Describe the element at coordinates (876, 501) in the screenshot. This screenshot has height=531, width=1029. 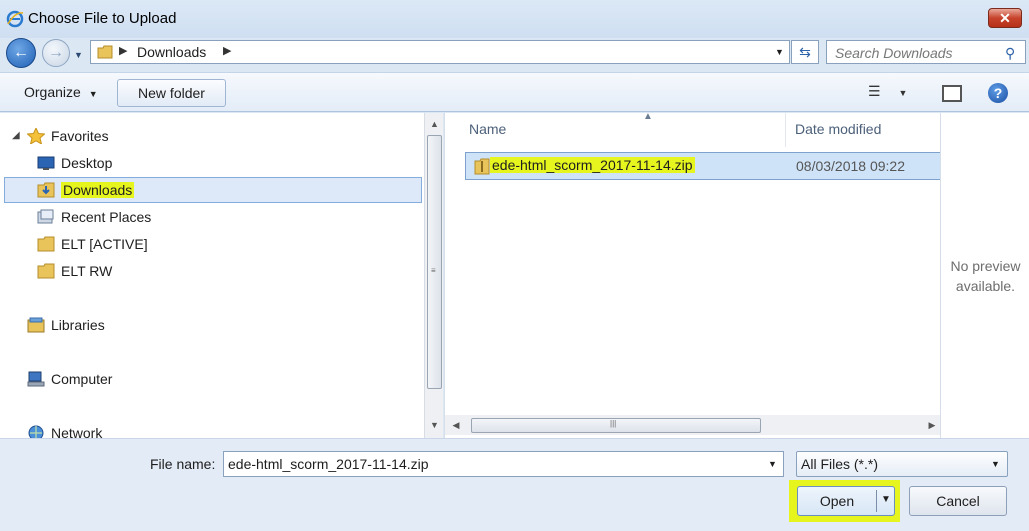
I see `split-divider` at that location.